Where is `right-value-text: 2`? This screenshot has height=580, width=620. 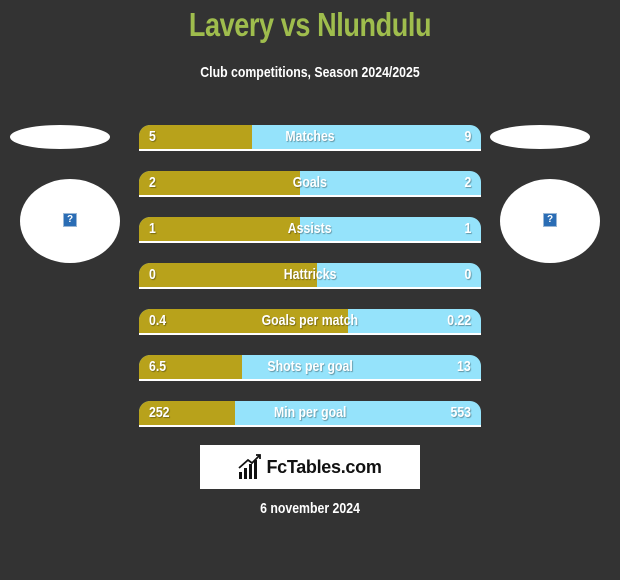 right-value-text: 2 is located at coordinates (467, 182).